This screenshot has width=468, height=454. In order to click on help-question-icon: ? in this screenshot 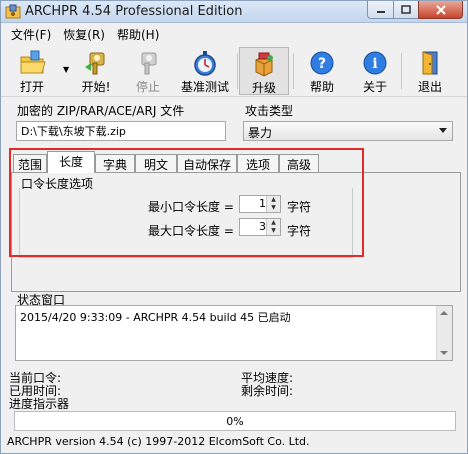, I will do `click(322, 63)`.